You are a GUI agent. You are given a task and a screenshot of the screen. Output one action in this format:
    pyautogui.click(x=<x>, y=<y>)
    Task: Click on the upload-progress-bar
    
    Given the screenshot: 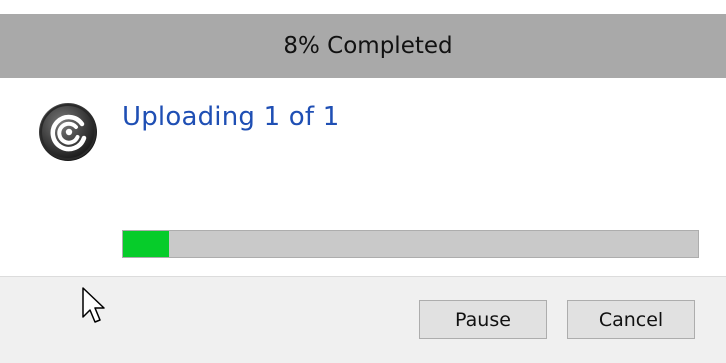 What is the action you would take?
    pyautogui.click(x=410, y=244)
    